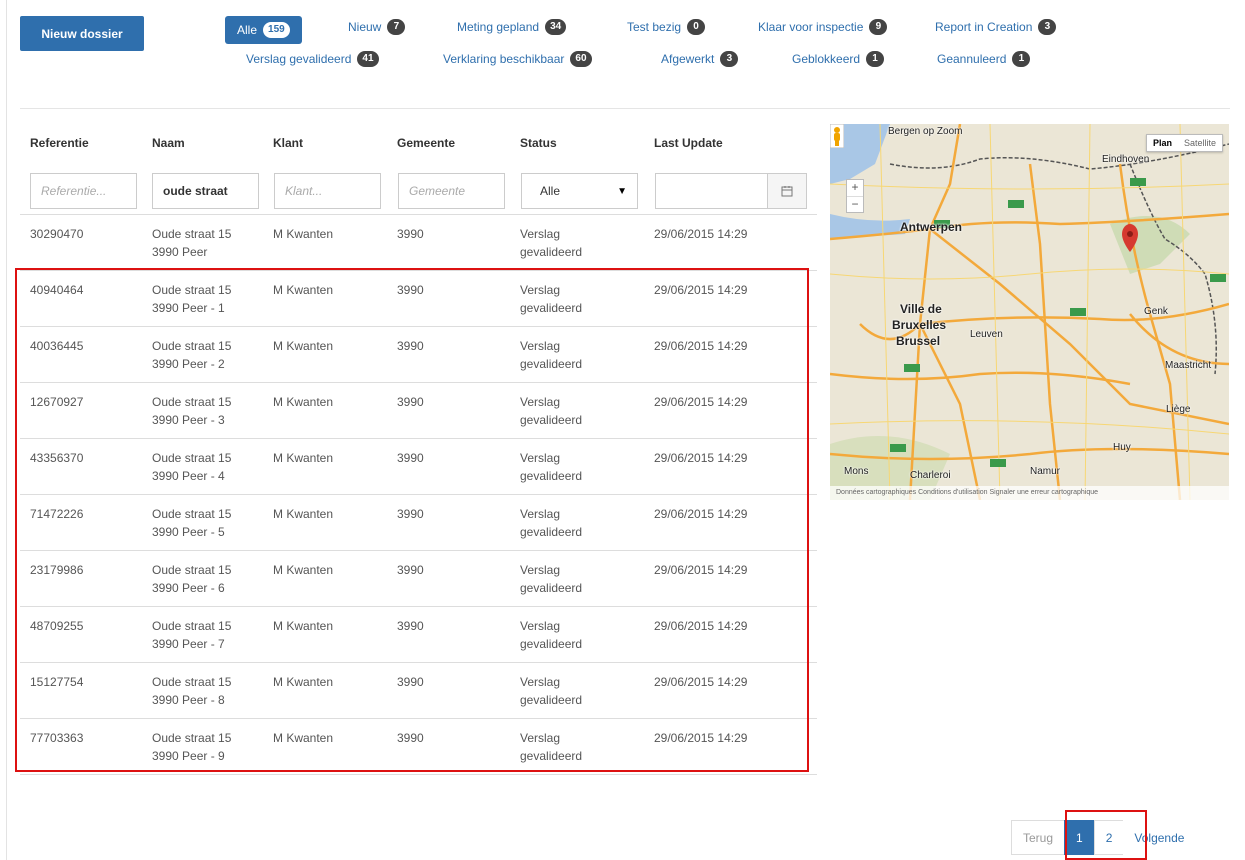  Describe the element at coordinates (919, 325) in the screenshot. I see `map-label: Bruxelles` at that location.